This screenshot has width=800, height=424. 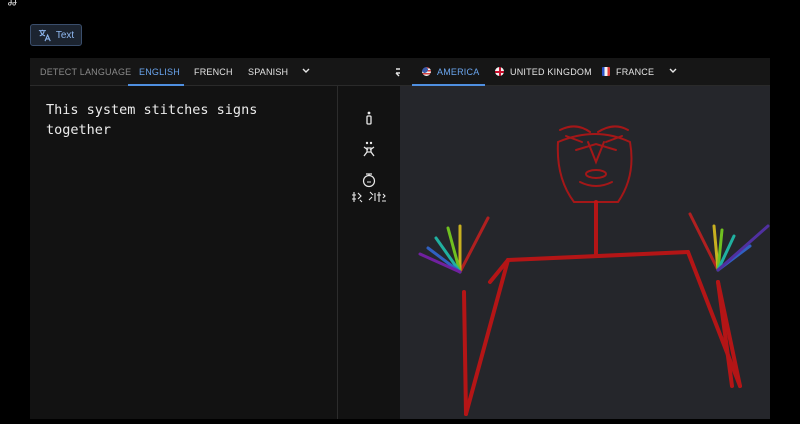 What do you see at coordinates (369, 149) in the screenshot?
I see `figure-group-icon` at bounding box center [369, 149].